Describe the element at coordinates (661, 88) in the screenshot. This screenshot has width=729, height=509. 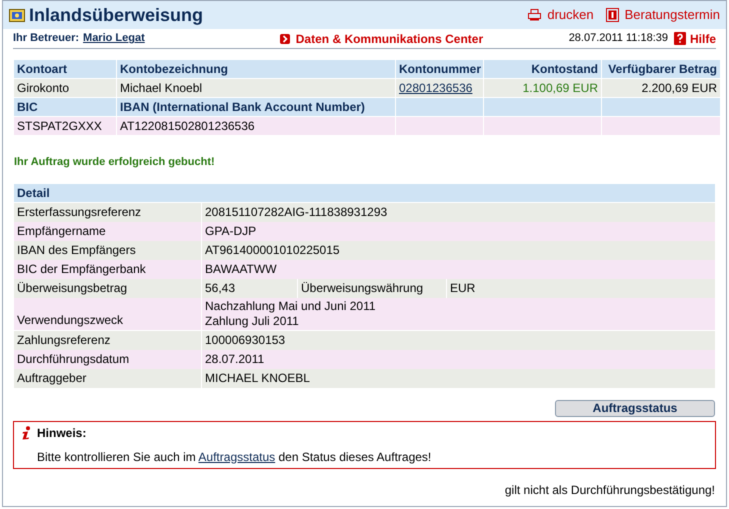
I see `table-cell: 2.200,69 EUR` at that location.